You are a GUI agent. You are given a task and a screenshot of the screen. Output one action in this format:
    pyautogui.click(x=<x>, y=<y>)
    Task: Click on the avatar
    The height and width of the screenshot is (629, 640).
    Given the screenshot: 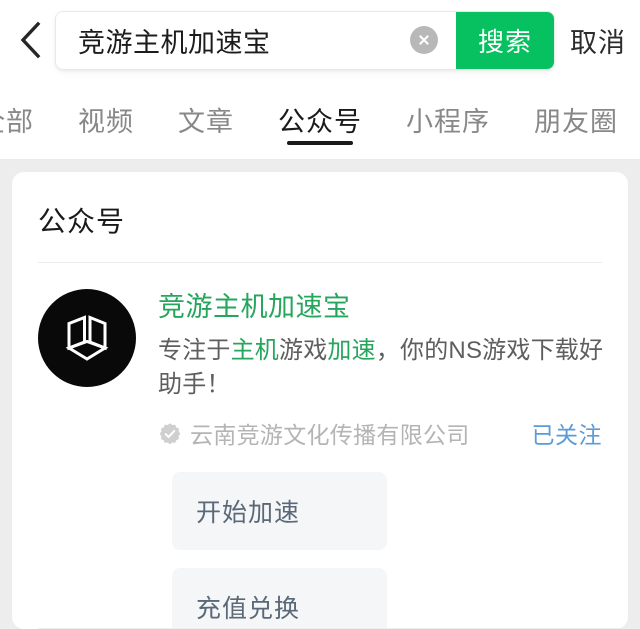 What is the action you would take?
    pyautogui.click(x=87, y=338)
    